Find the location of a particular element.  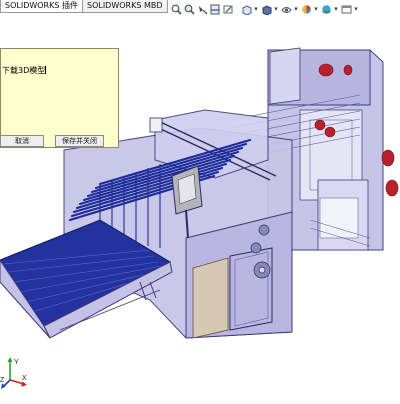

cancel-button: 取消 is located at coordinates (22, 141).